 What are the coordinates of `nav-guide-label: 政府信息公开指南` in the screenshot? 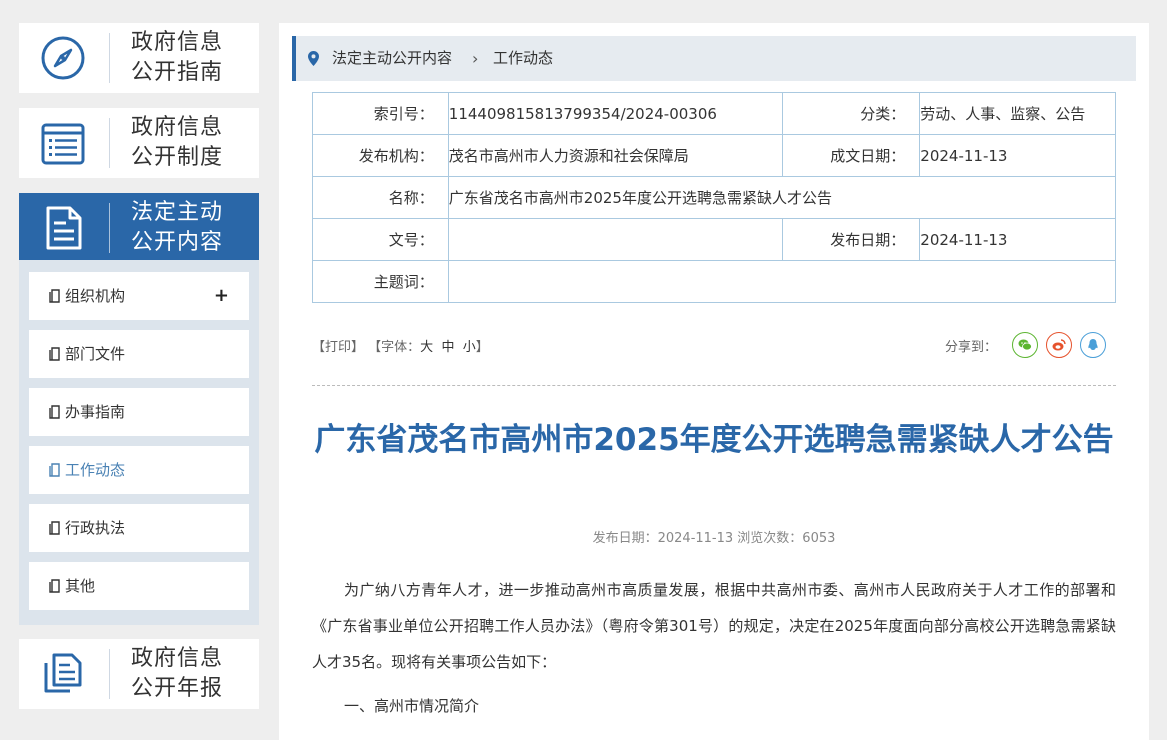 It's located at (177, 57).